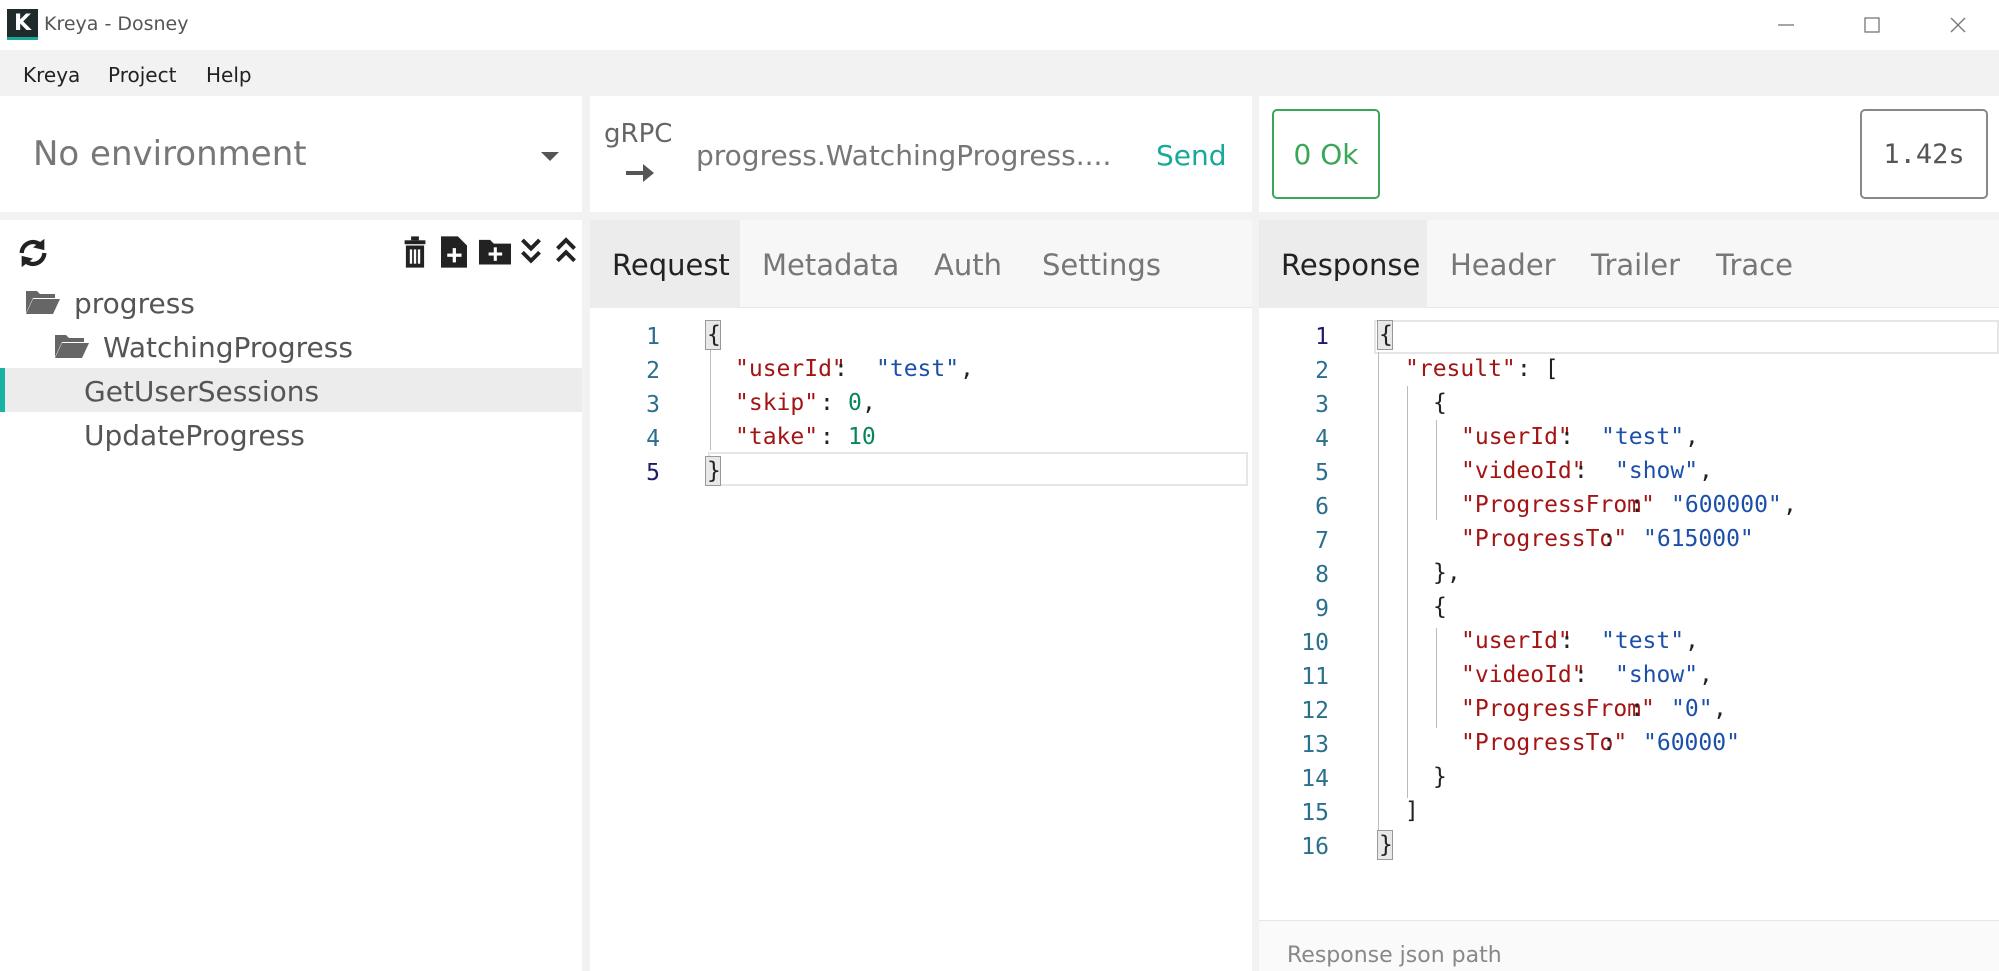 This screenshot has width=1999, height=971. What do you see at coordinates (1754, 264) in the screenshot?
I see `tab-trace: Trace` at bounding box center [1754, 264].